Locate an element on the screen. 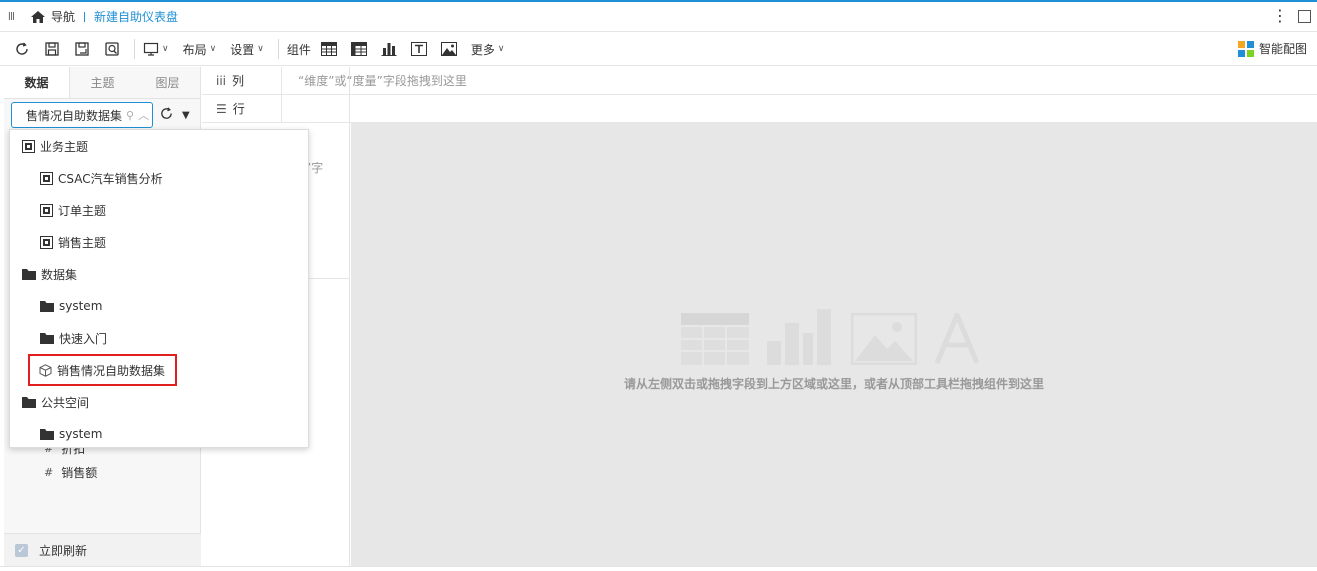 The image size is (1317, 571). save-as-icon is located at coordinates (82, 49).